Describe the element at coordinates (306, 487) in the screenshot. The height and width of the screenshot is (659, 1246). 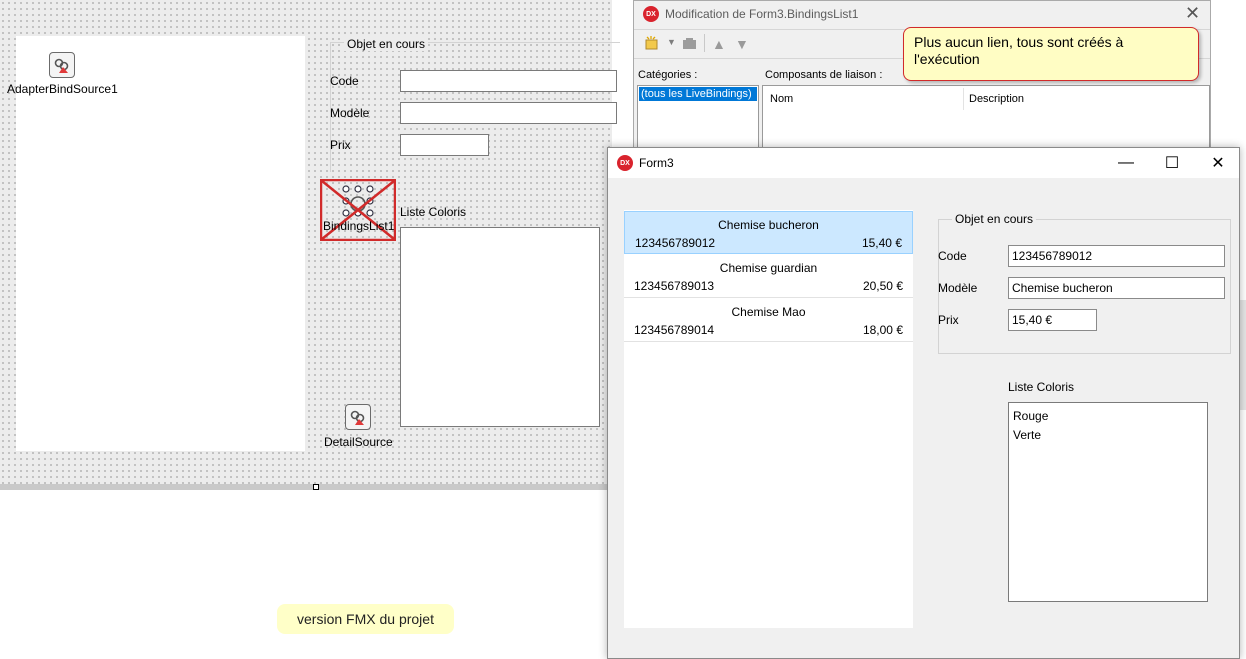
I see `designer-bottom-border` at that location.